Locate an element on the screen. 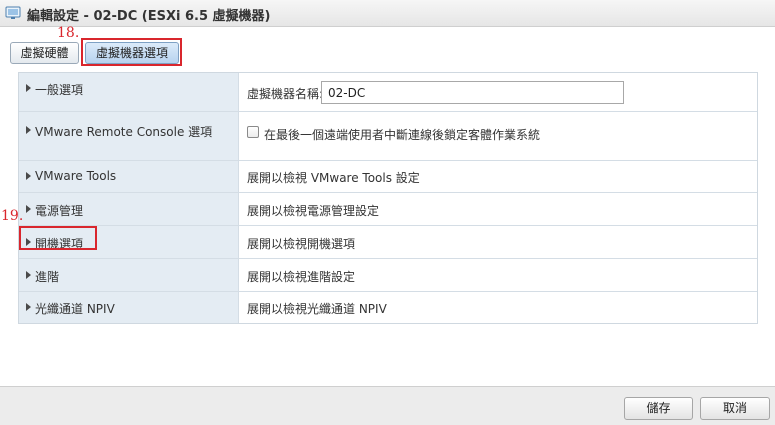 The width and height of the screenshot is (775, 425). vmrc-options-content: 在最後一個遠端使用者中斷連線後鎖定客體作業系統 is located at coordinates (498, 136).